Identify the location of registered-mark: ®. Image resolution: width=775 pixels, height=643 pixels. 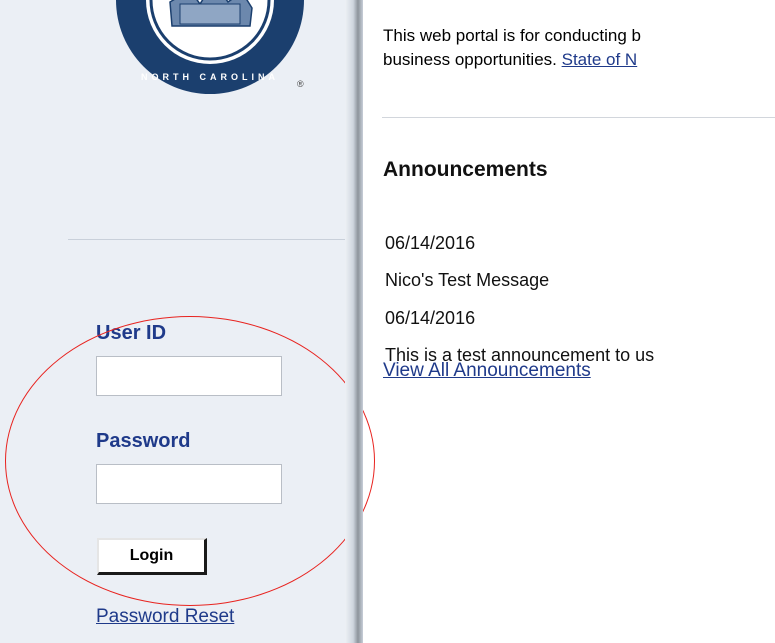
(300, 84).